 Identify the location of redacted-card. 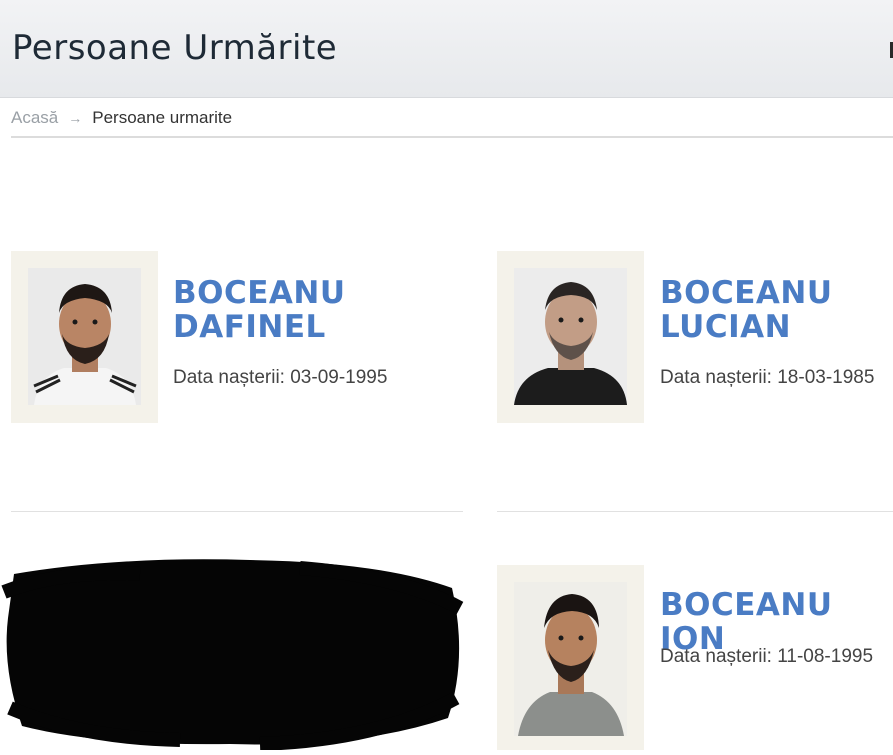
(235, 651).